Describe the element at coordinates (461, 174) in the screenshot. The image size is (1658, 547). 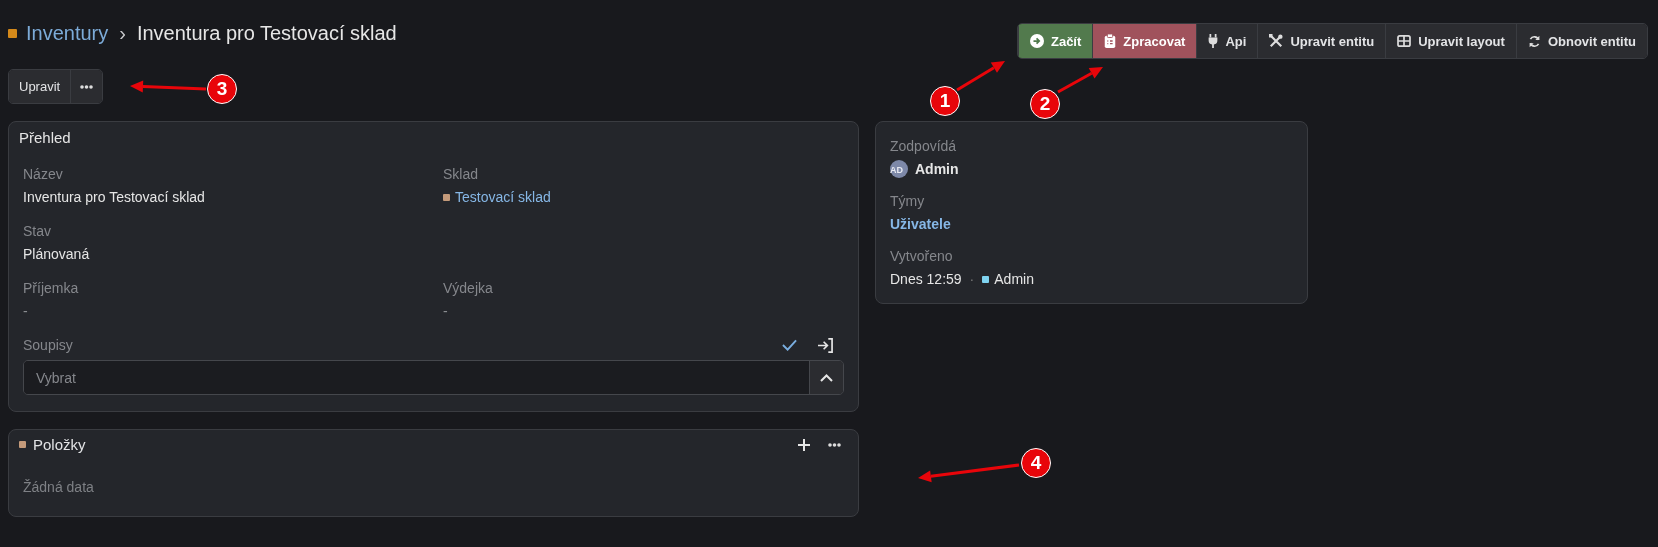
I see `field-label: Sklad` at that location.